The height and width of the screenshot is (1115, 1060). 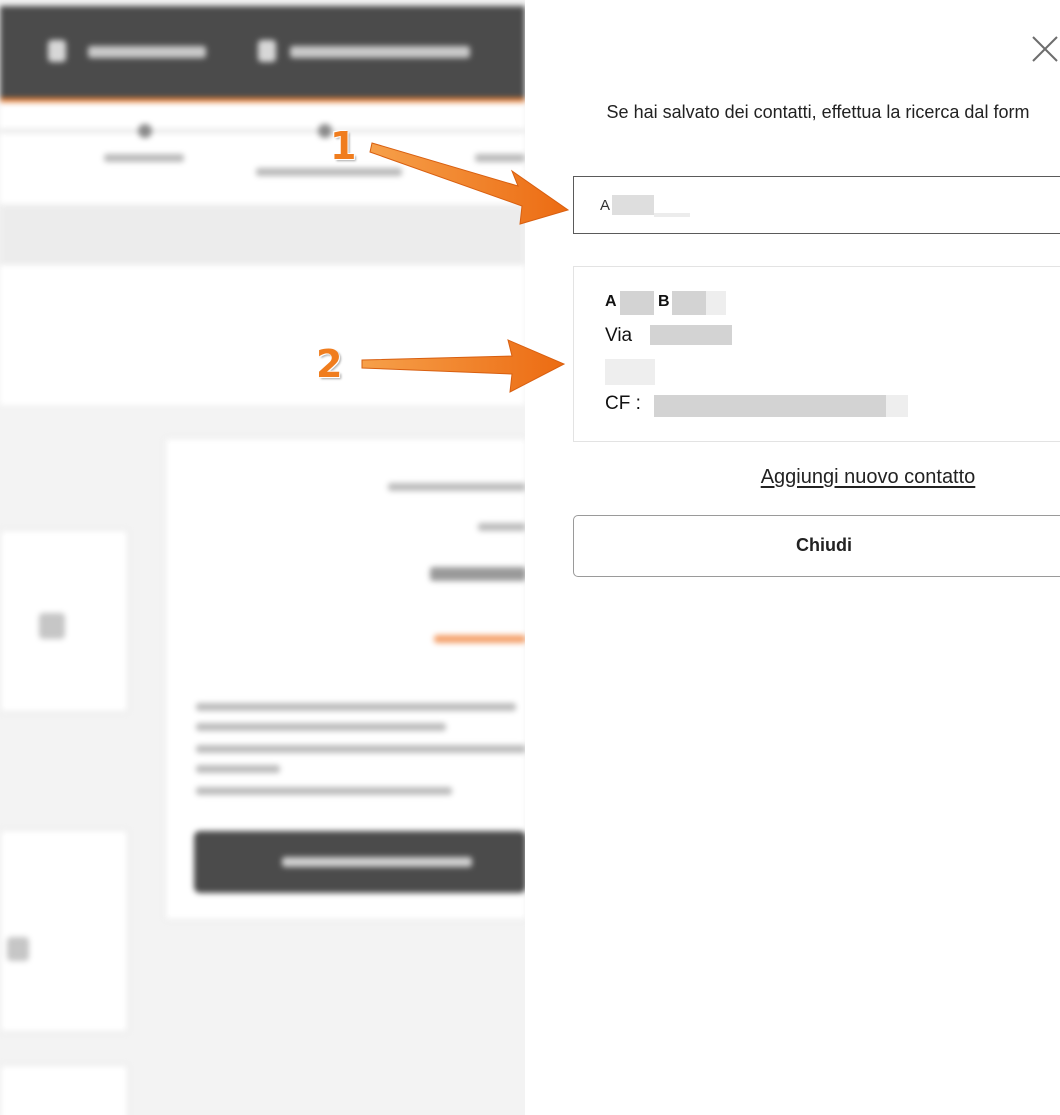 What do you see at coordinates (664, 301) in the screenshot?
I see `contact-surname-initial: B` at bounding box center [664, 301].